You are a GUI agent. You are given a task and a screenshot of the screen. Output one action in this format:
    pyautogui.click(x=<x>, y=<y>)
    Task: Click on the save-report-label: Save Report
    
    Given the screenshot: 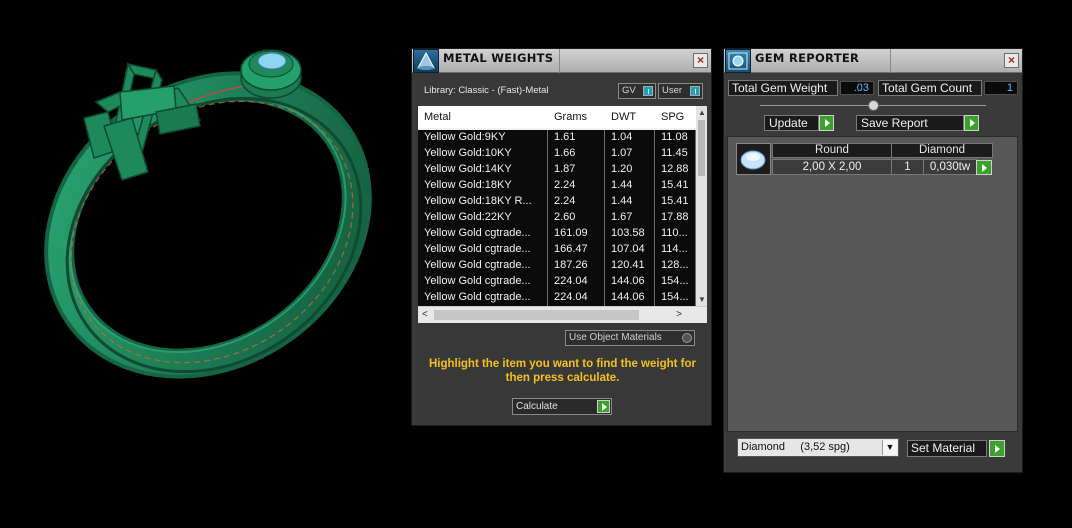 What is the action you would take?
    pyautogui.click(x=894, y=123)
    